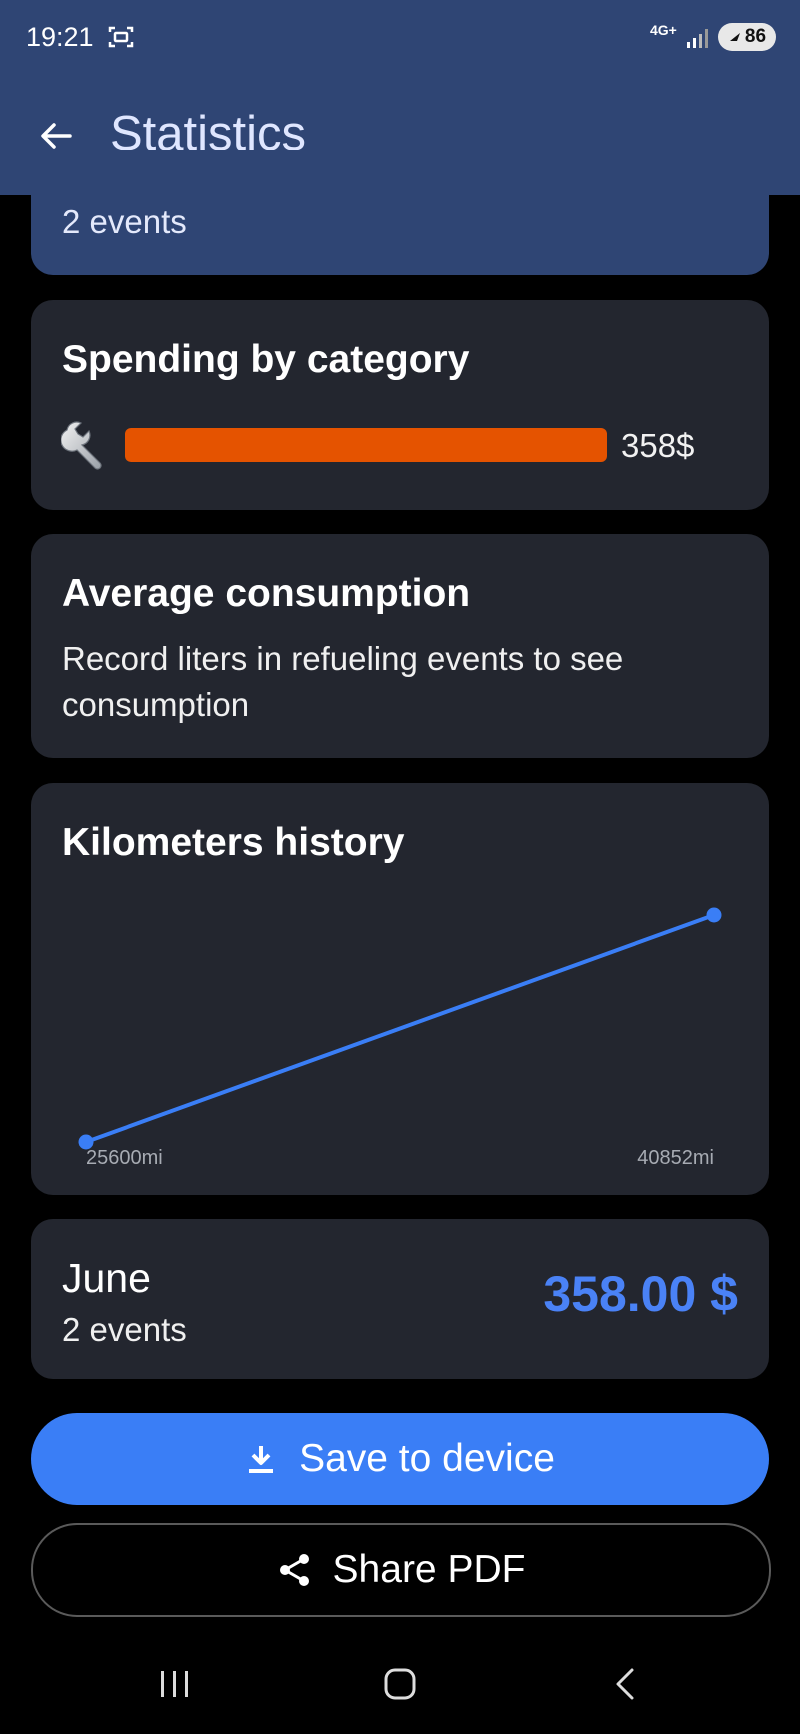 This screenshot has height=1734, width=800. Describe the element at coordinates (266, 593) in the screenshot. I see `consumption-title: Average consumption` at that location.